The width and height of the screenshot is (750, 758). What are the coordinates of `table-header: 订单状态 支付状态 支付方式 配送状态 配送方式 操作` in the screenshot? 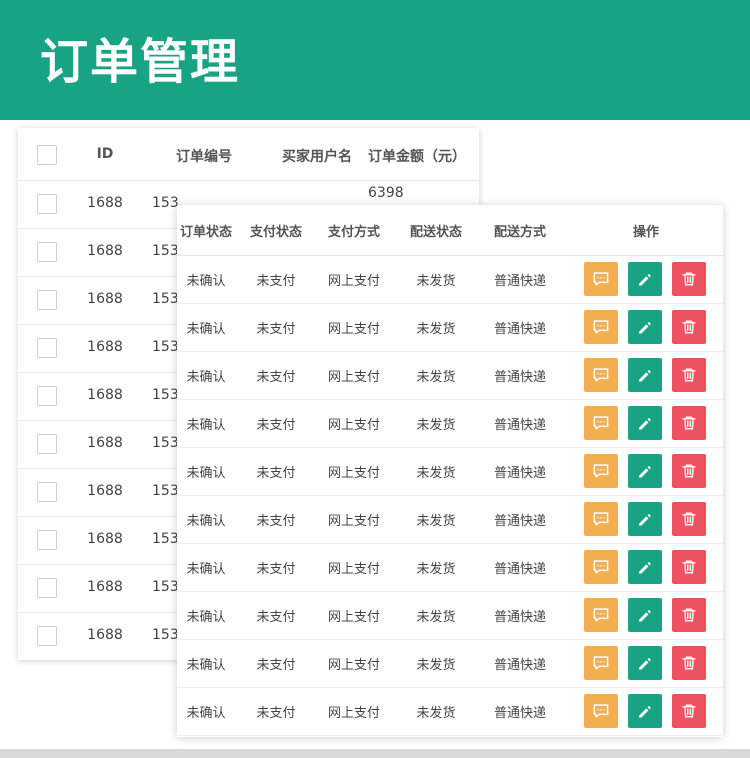 It's located at (450, 230).